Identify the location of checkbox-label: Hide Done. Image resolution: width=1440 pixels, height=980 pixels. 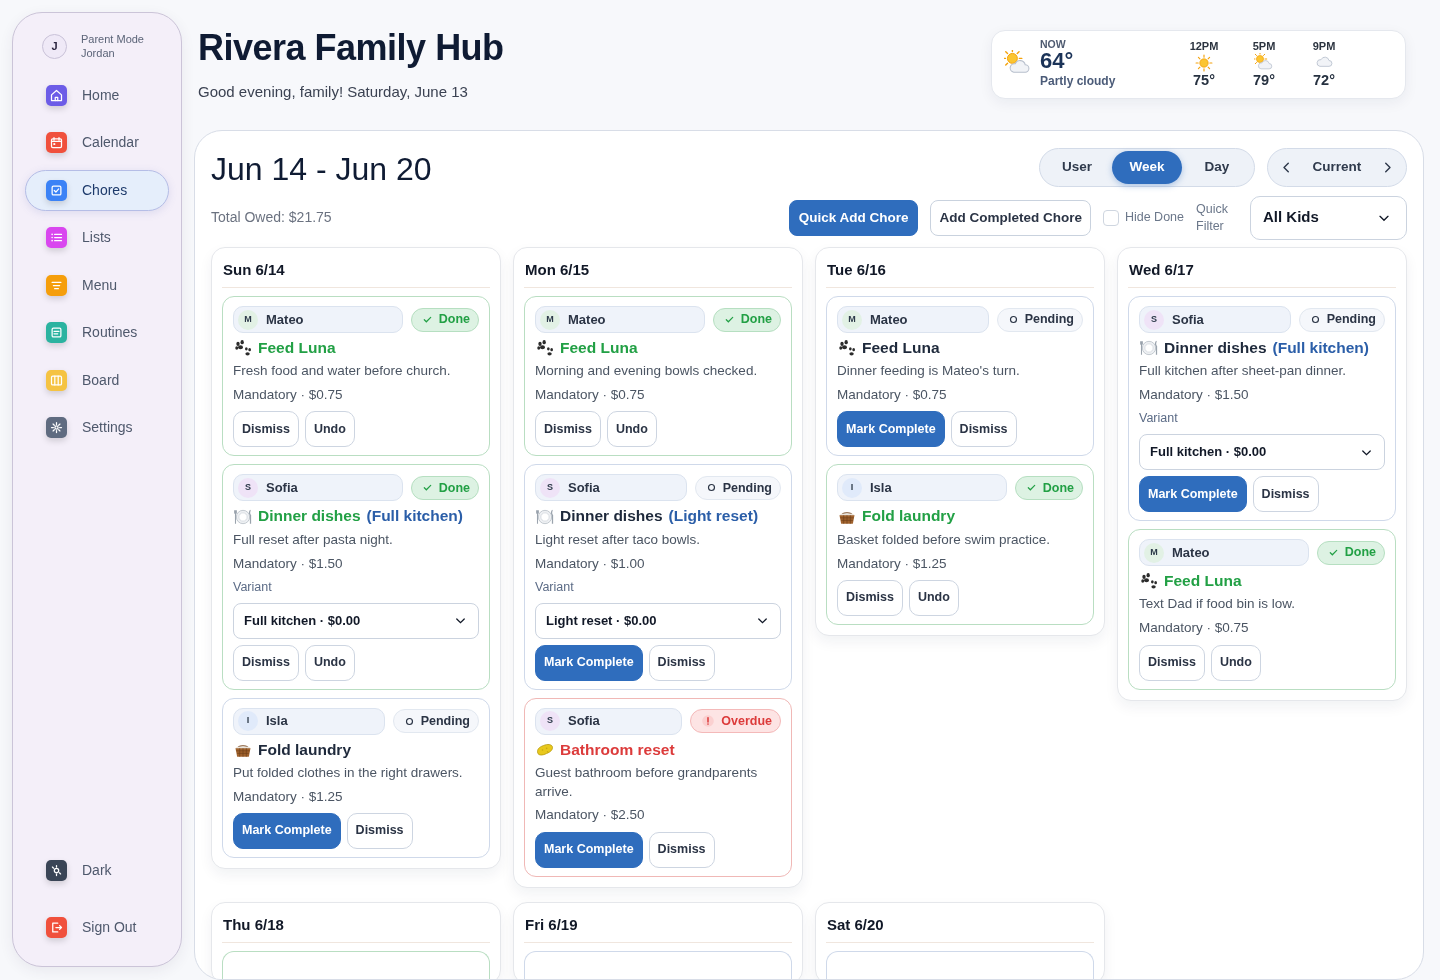
(1154, 218).